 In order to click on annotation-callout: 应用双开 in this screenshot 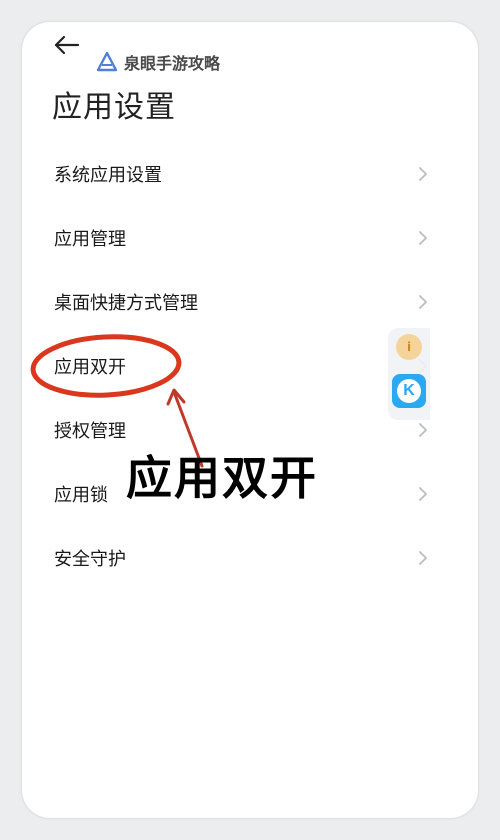, I will do `click(222, 478)`.